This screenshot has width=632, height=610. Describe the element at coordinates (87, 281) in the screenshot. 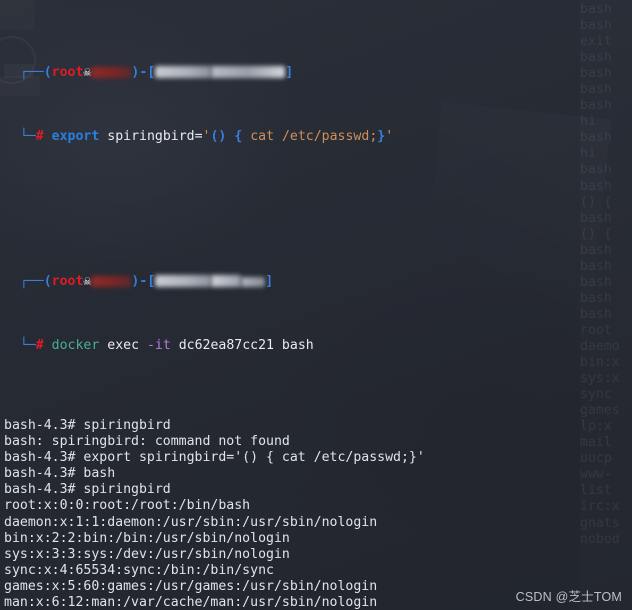

I see `skull-icon-2: ☠` at that location.